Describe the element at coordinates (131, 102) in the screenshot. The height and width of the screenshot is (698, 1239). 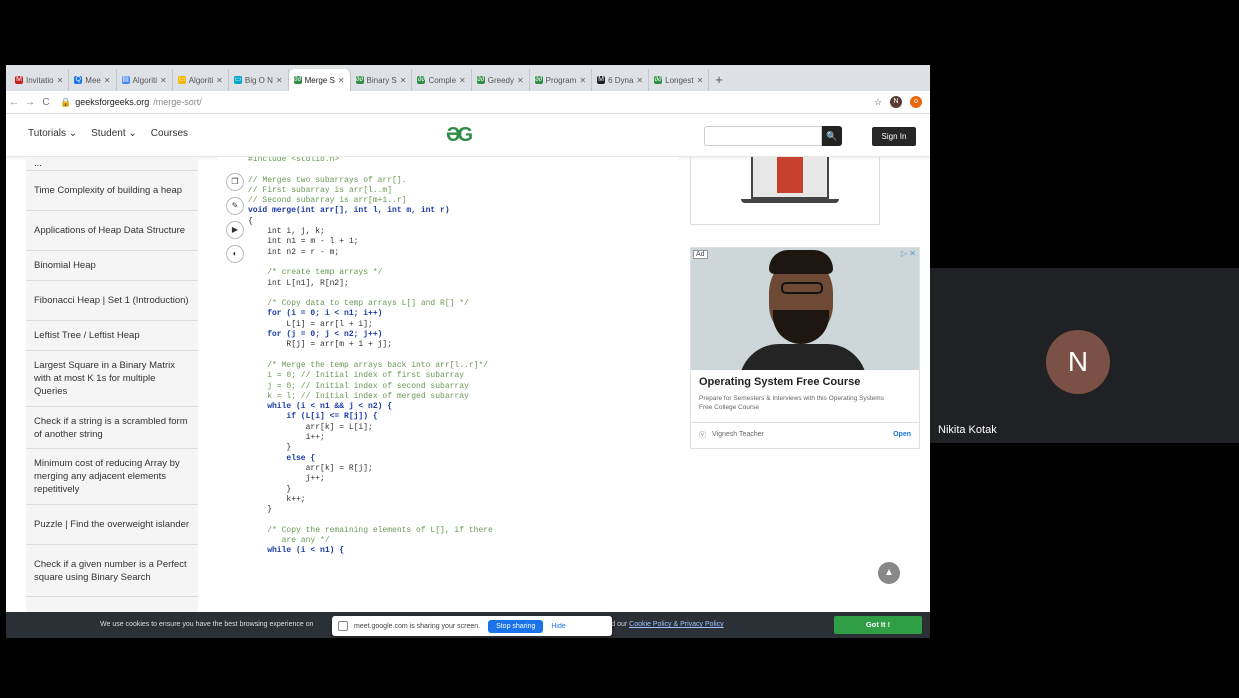
I see `url-field: 🔒 geeksforgeeks.org/merge-sort/` at that location.